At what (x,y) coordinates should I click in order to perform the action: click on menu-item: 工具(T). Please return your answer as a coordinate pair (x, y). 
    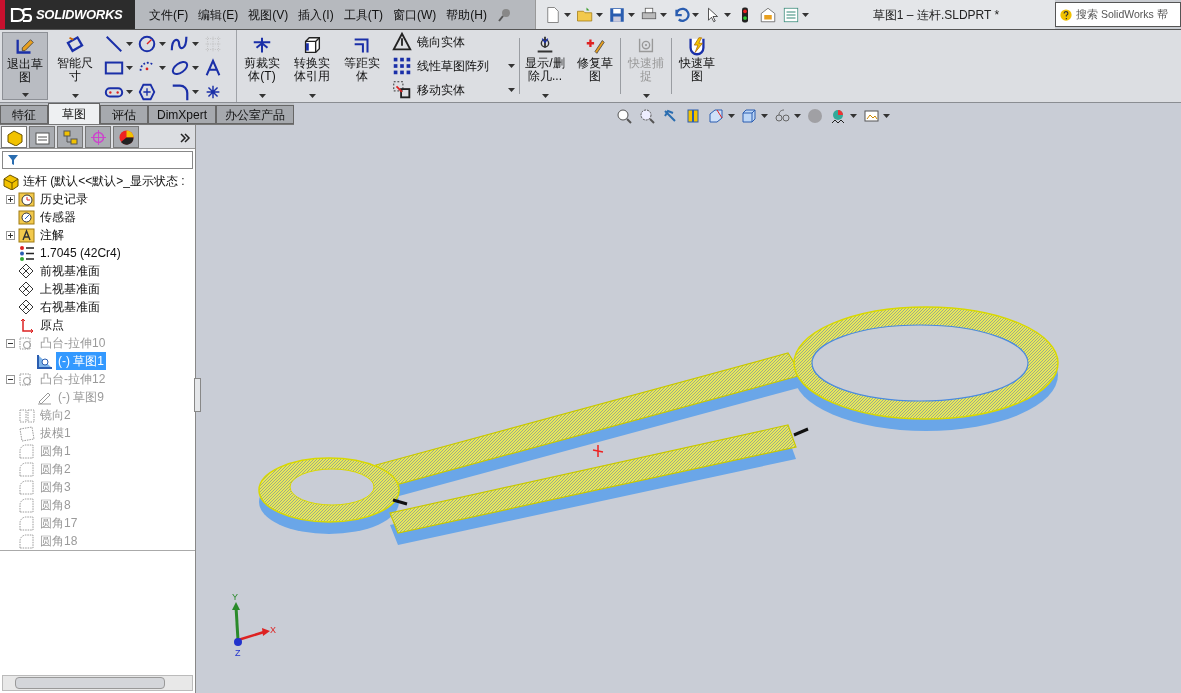
    Looking at the image, I should click on (363, 14).